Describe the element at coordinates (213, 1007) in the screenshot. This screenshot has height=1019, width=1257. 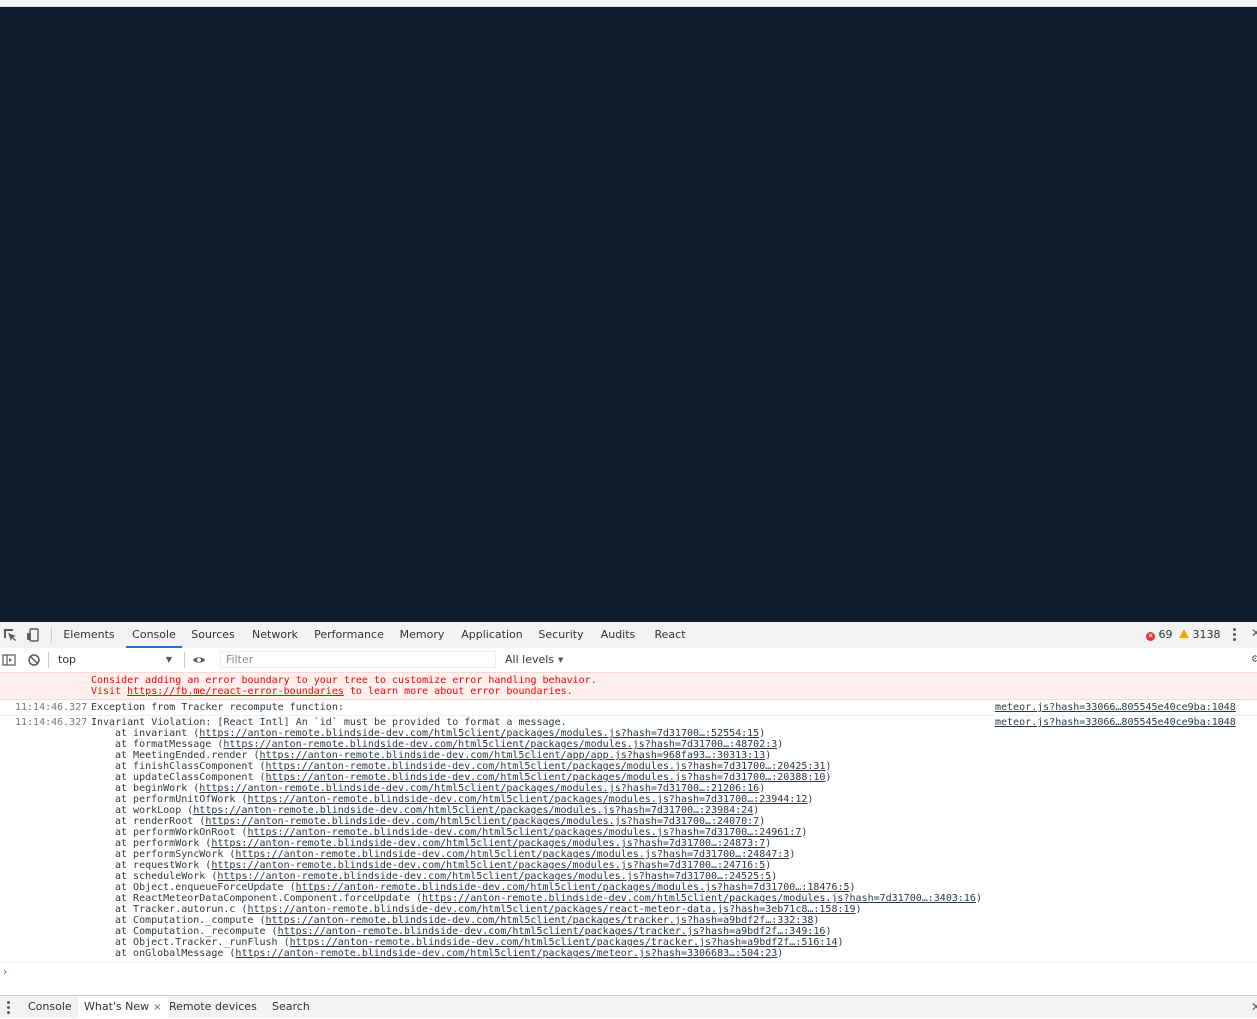
I see `drawer-tab-remote-devices: Remote devices` at that location.